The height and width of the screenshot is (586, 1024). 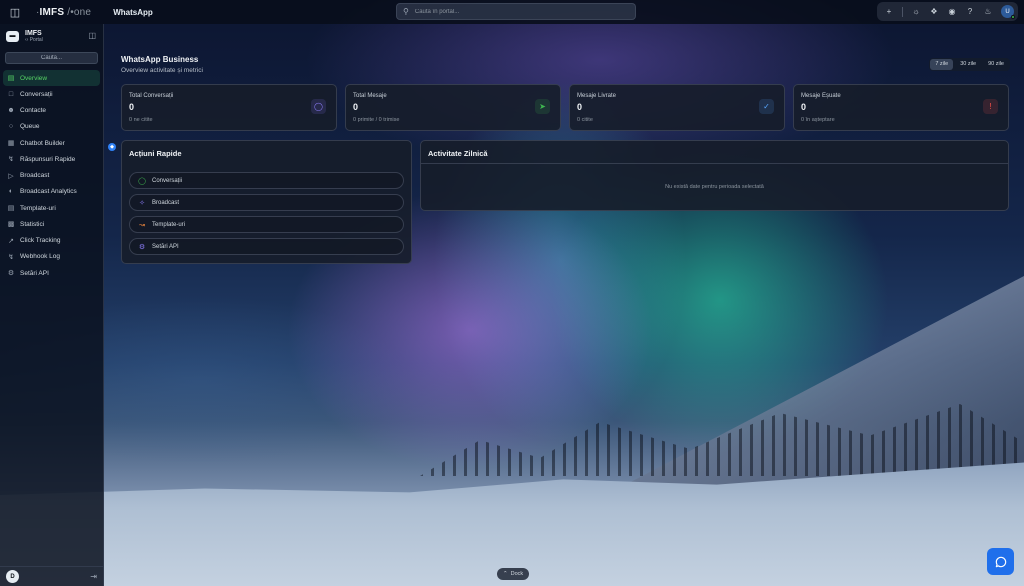 I want to click on user-avatar: D, so click(x=12, y=576).